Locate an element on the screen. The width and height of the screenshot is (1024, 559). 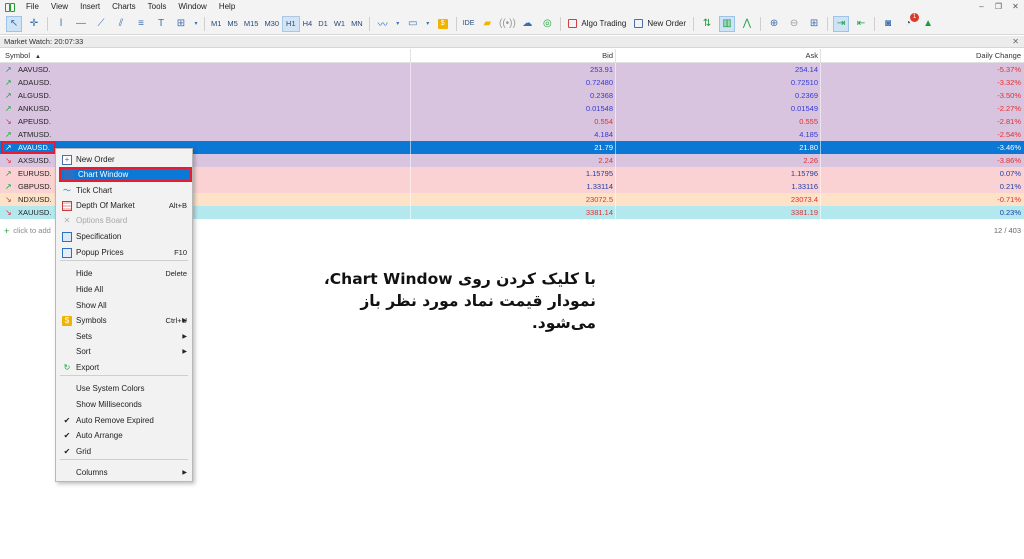
add-symbol-placeholder: click to add is located at coordinates (32, 230).